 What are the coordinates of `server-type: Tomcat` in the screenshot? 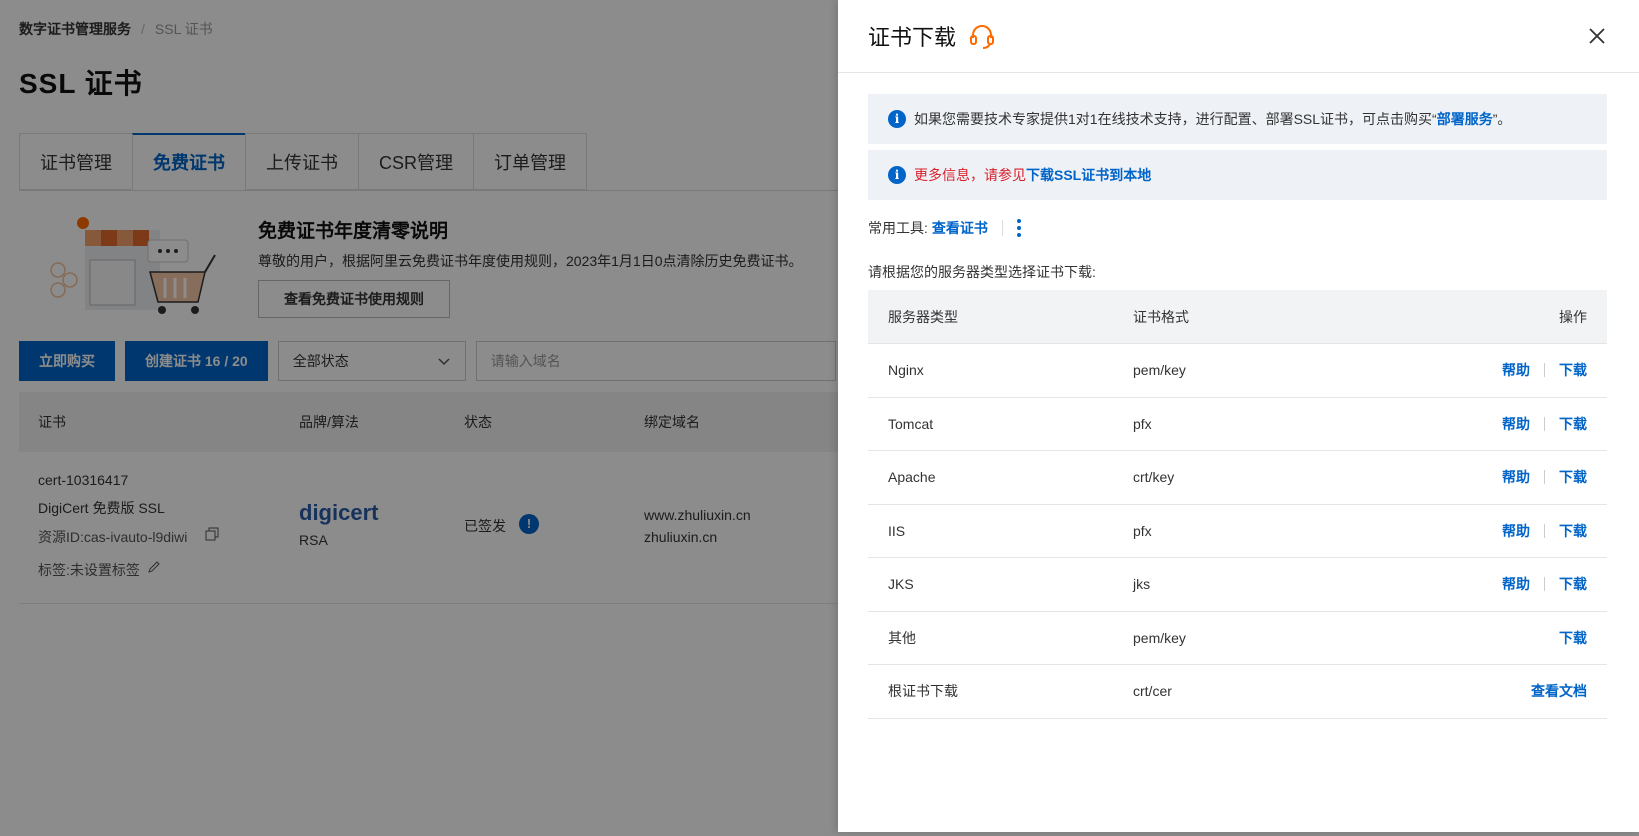 It's located at (911, 423).